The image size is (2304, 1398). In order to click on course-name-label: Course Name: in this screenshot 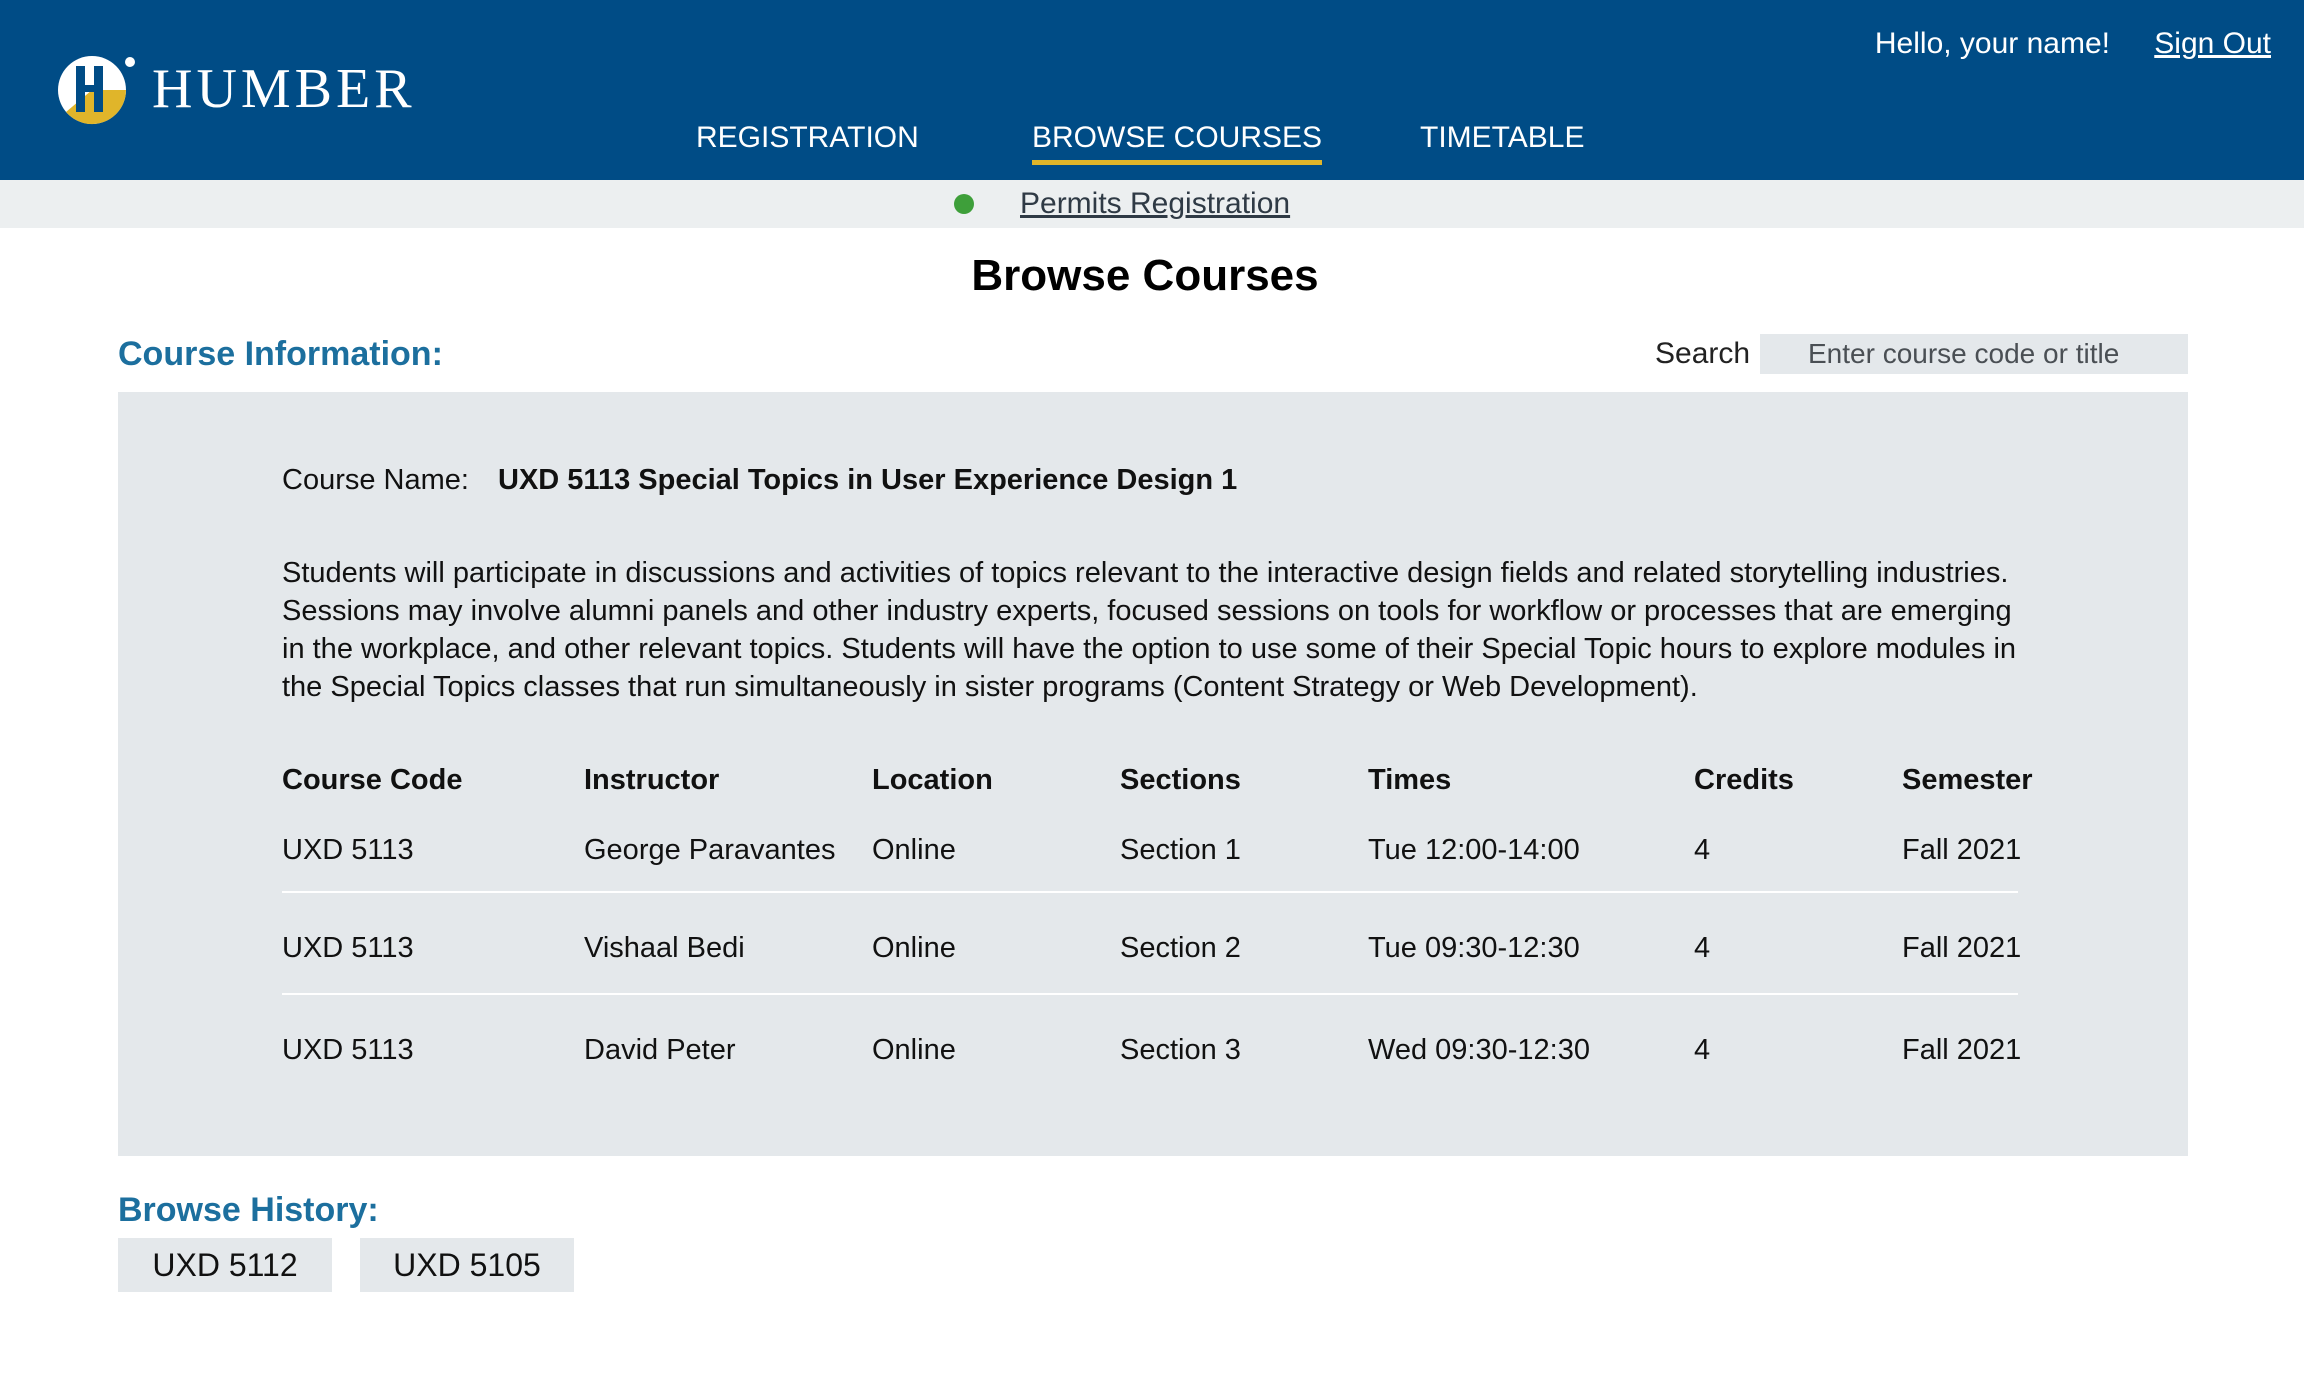, I will do `click(375, 480)`.